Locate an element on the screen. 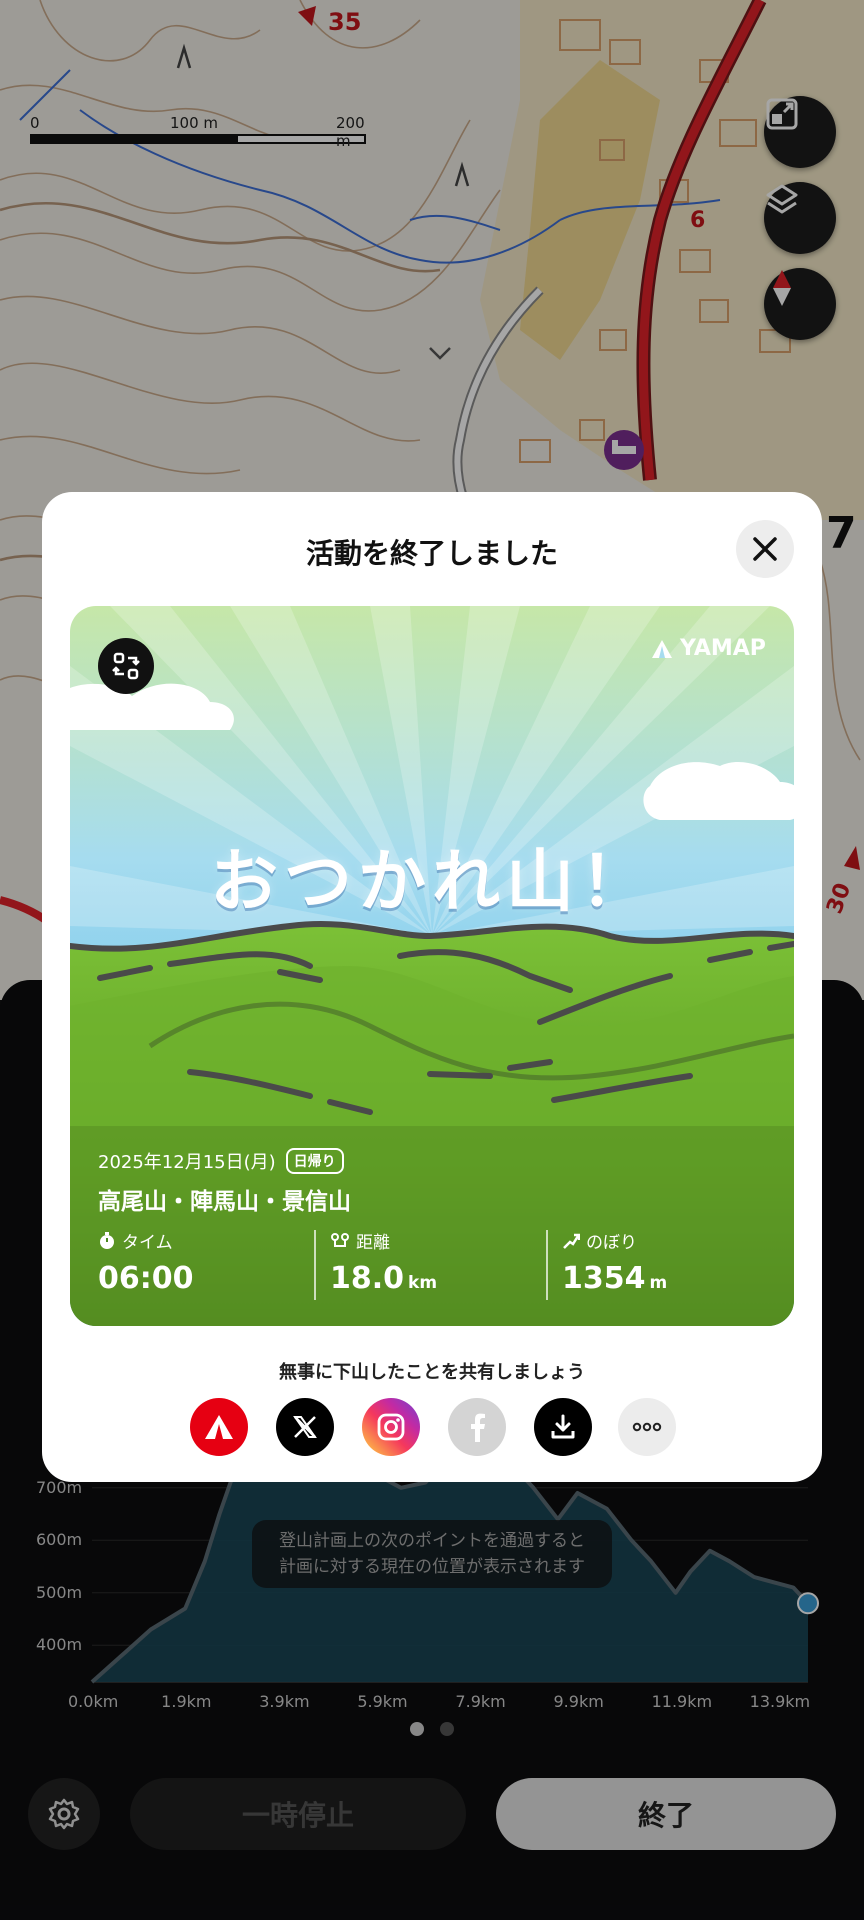 The height and width of the screenshot is (1920, 864). stat-unit: km is located at coordinates (423, 1283).